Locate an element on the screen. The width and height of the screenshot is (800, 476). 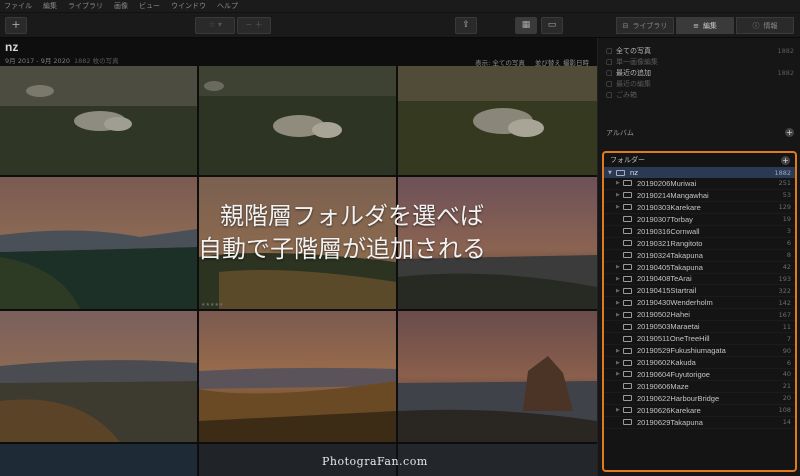
folder-item: ▶ 20190602Kakuda 6 is located at coordinates (699, 363).